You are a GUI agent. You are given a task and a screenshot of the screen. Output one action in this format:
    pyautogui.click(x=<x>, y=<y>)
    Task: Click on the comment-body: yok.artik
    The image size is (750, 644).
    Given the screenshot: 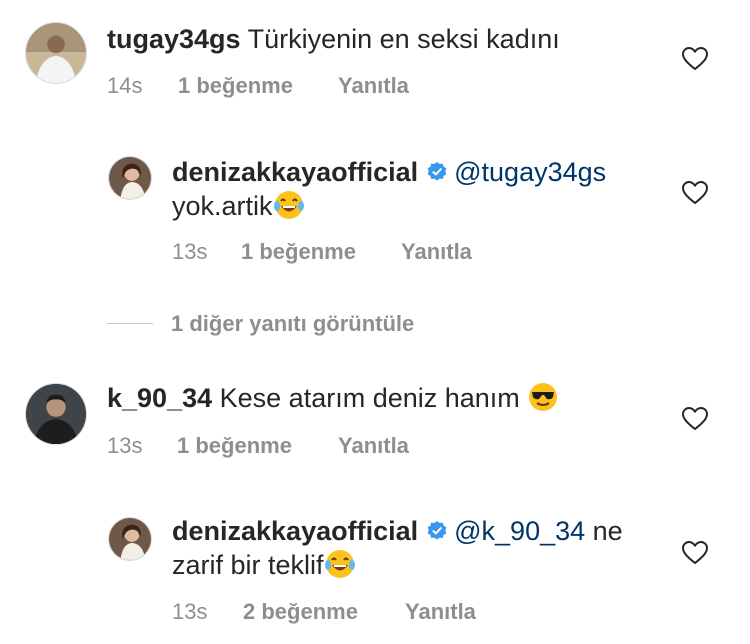 What is the action you would take?
    pyautogui.click(x=222, y=206)
    